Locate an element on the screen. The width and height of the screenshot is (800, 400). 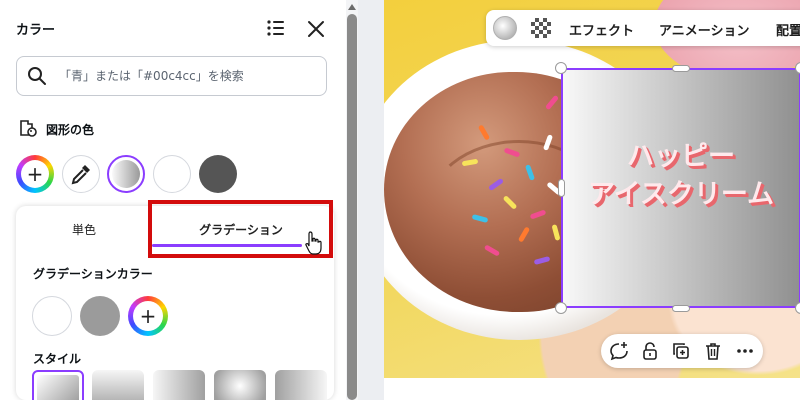
shape-color-label: 図形の色 is located at coordinates (70, 130).